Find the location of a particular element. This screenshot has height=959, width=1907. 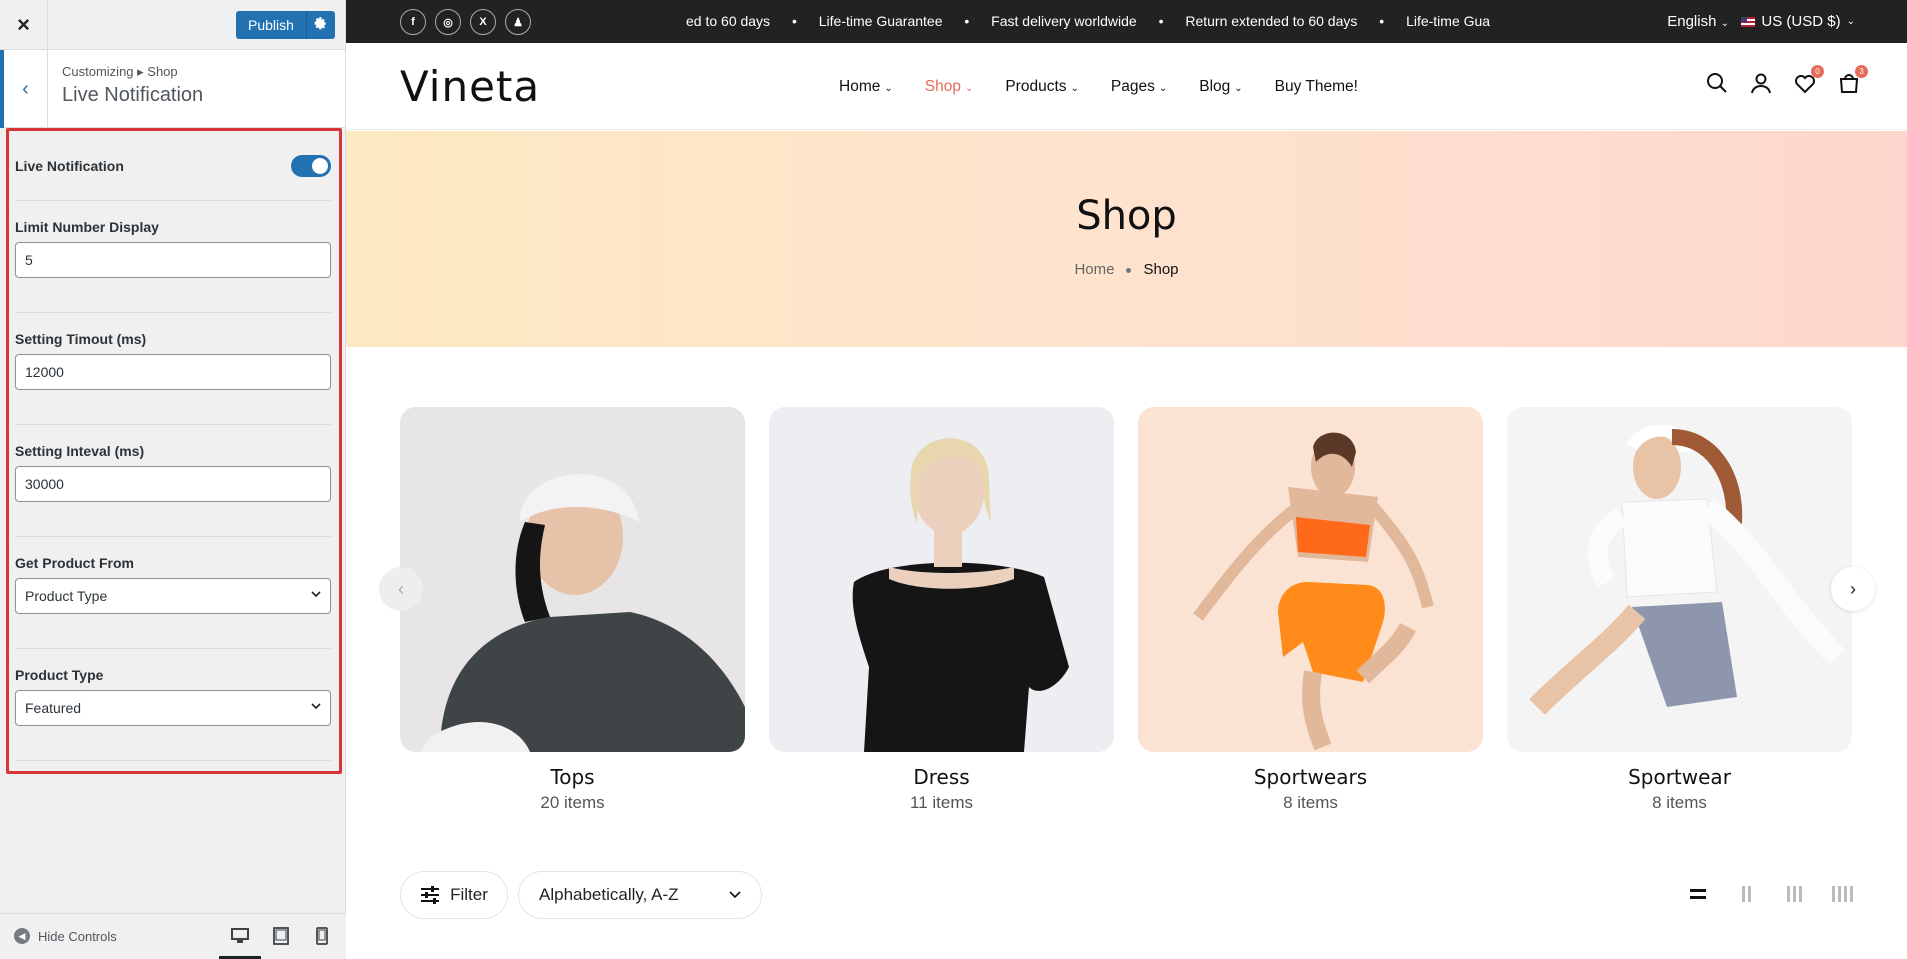

breadcrumb-home: Home is located at coordinates (1094, 269).